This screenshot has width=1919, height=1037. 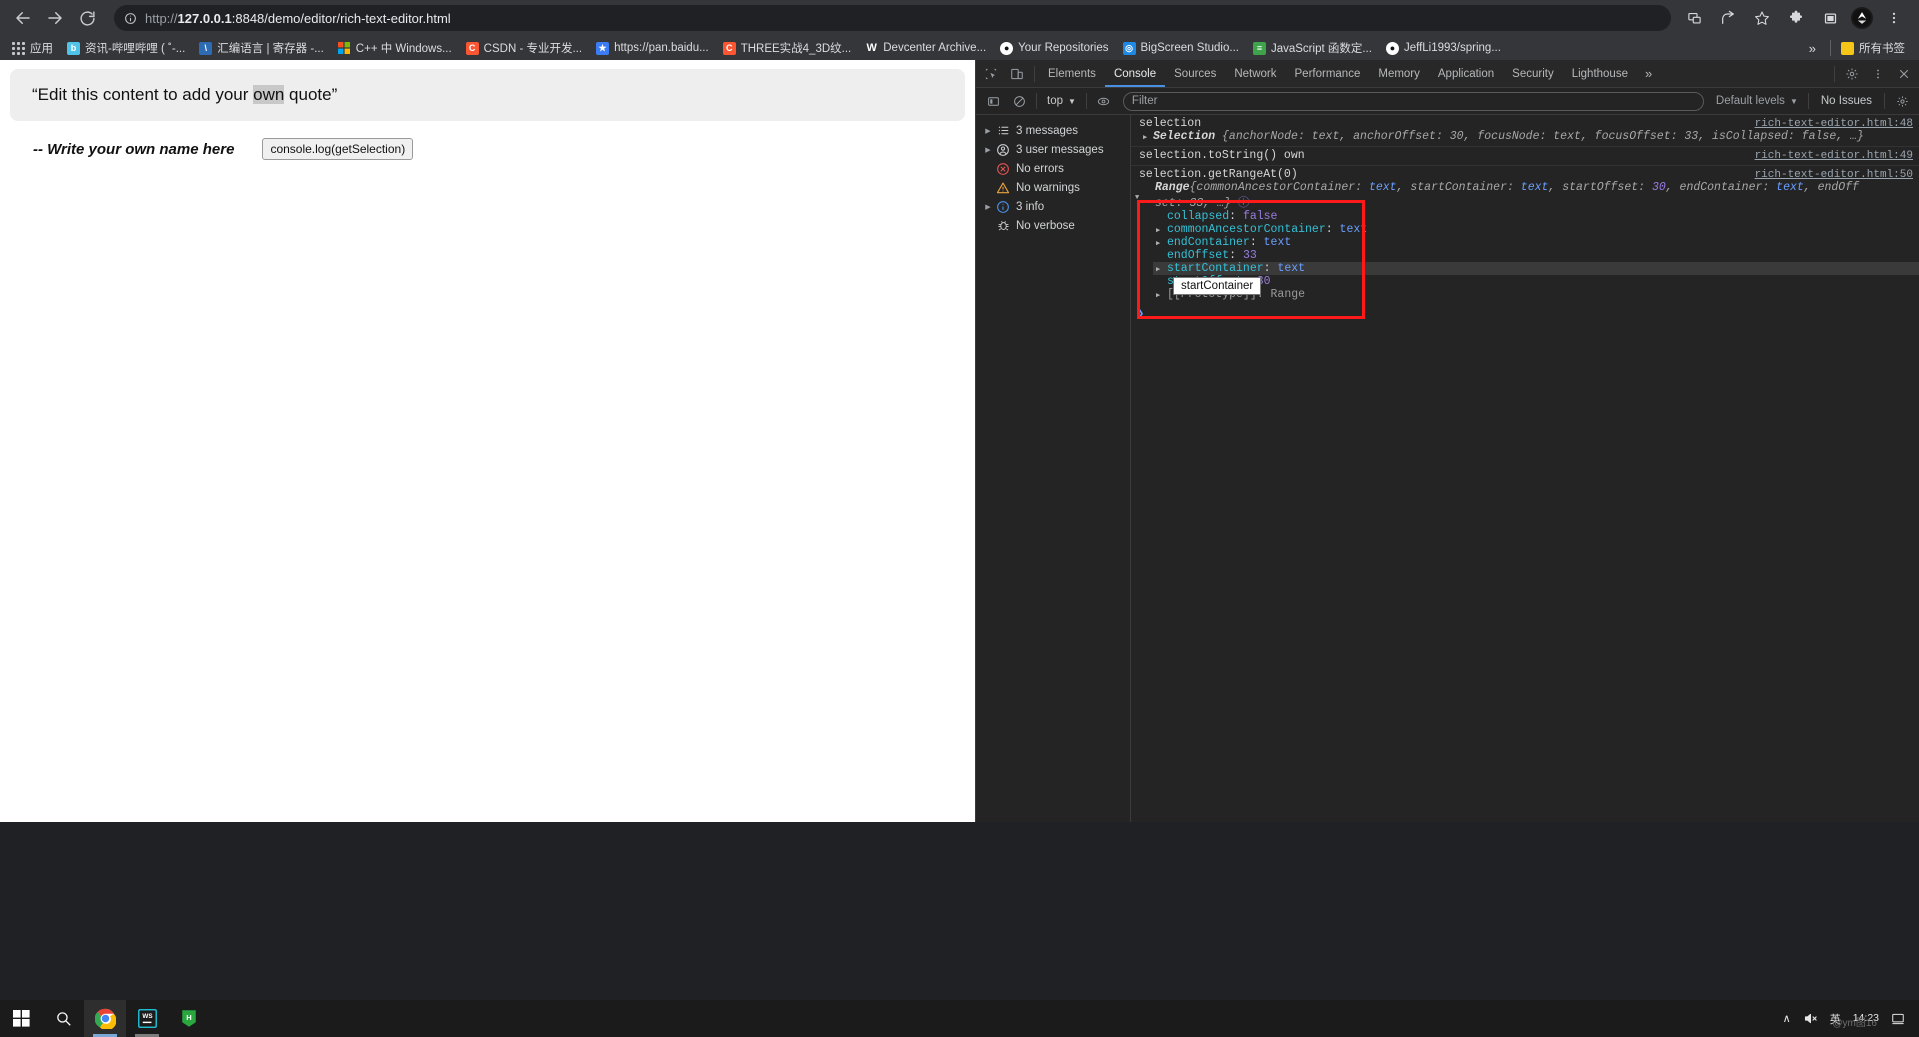 What do you see at coordinates (1536, 281) in the screenshot?
I see `property-row-startoffset: startOffset: 30` at bounding box center [1536, 281].